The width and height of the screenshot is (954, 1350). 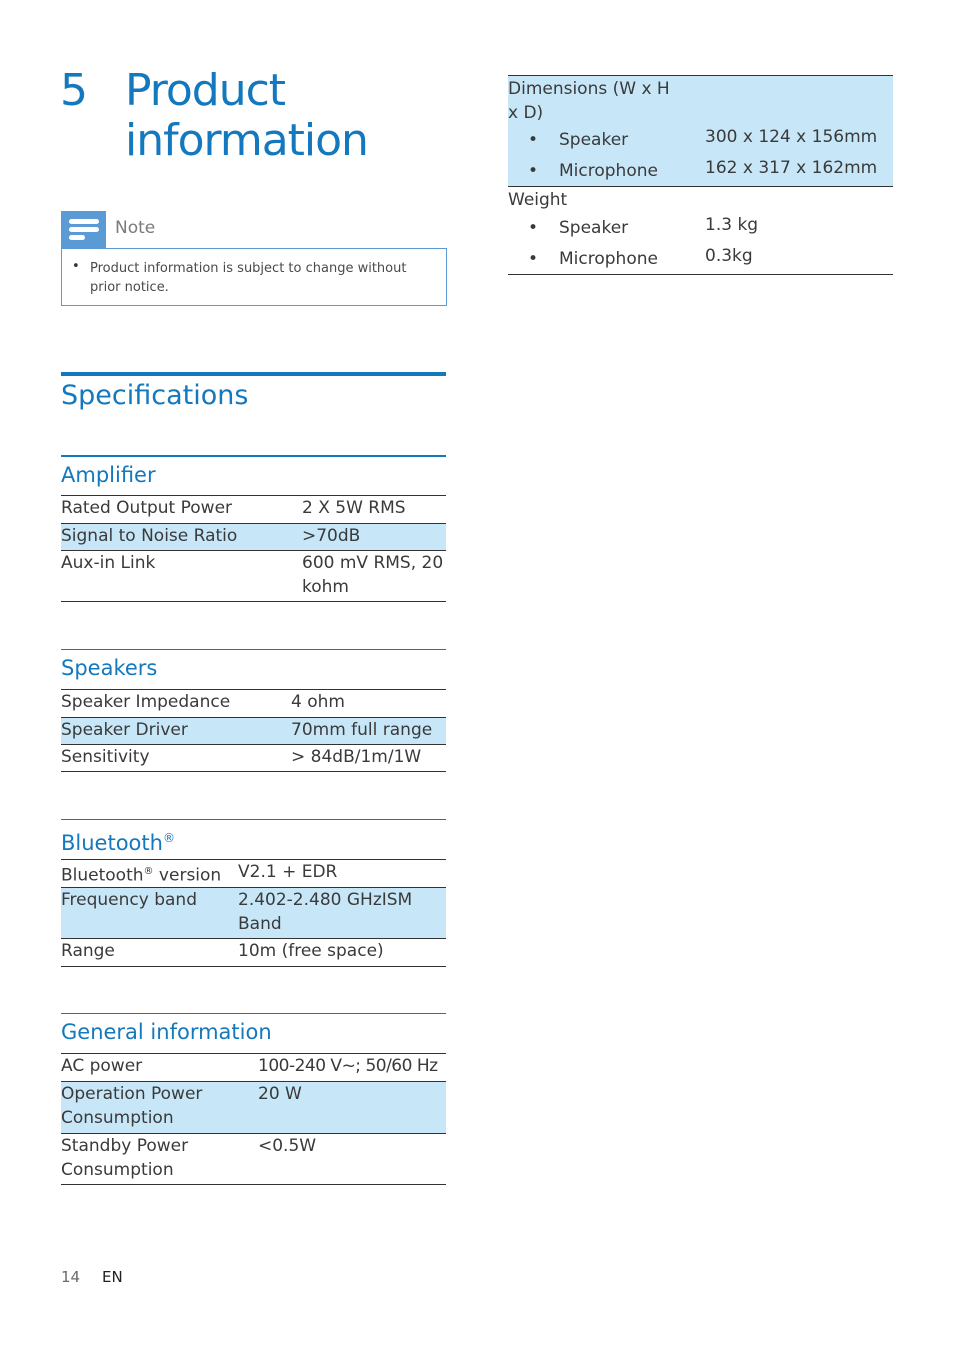 What do you see at coordinates (288, 872) in the screenshot?
I see `spec-value: V2.1 + EDR` at bounding box center [288, 872].